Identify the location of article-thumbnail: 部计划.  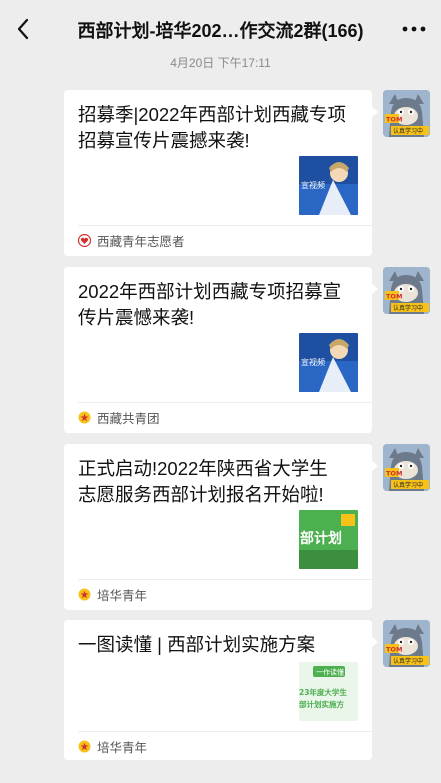
(328, 539).